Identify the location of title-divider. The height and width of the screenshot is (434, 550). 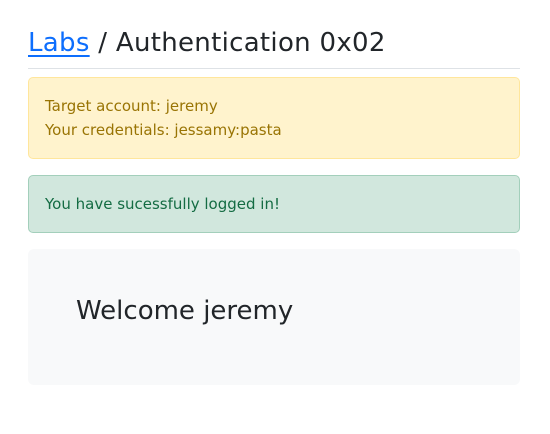
(274, 68).